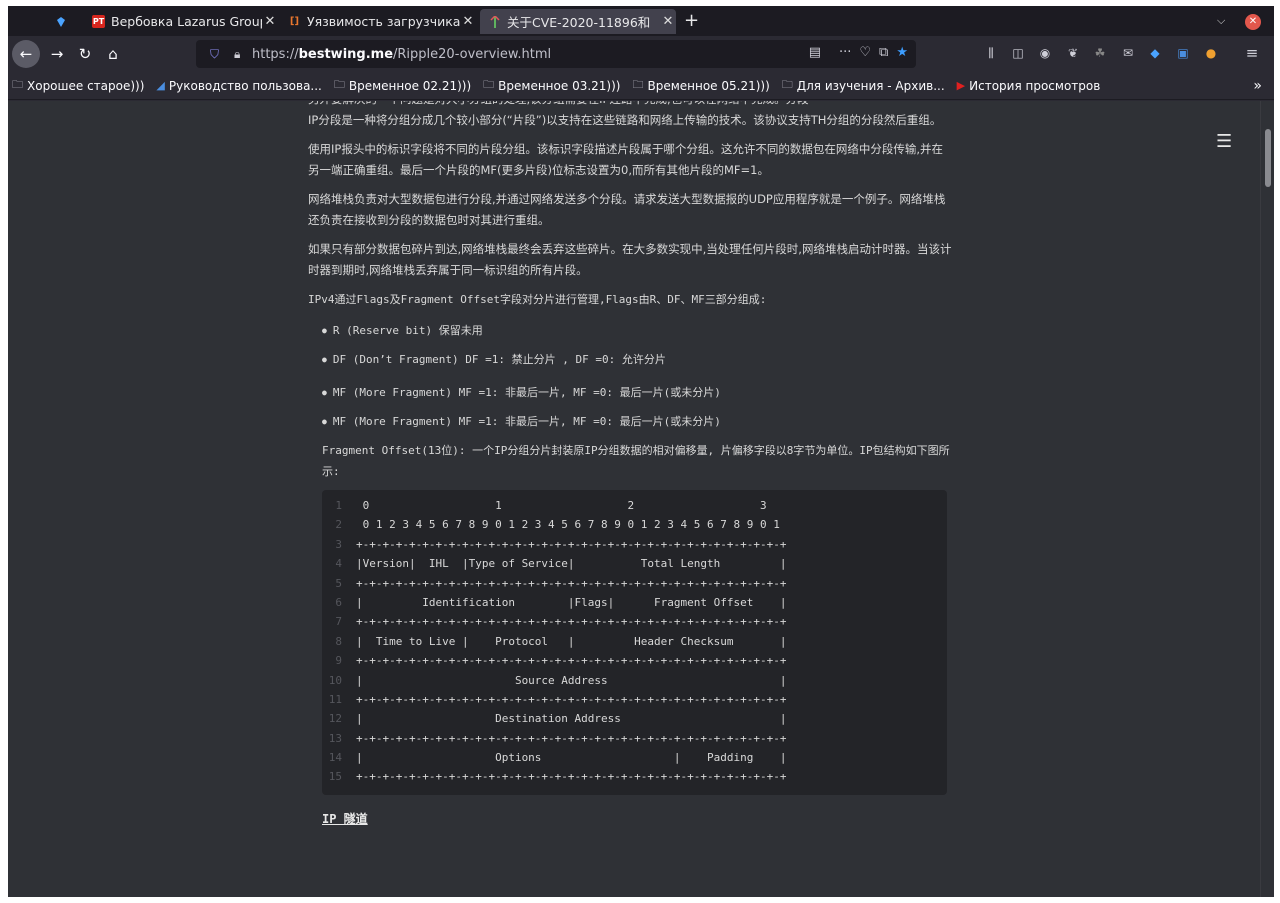  Describe the element at coordinates (338, 583) in the screenshot. I see `line-number: 5` at that location.